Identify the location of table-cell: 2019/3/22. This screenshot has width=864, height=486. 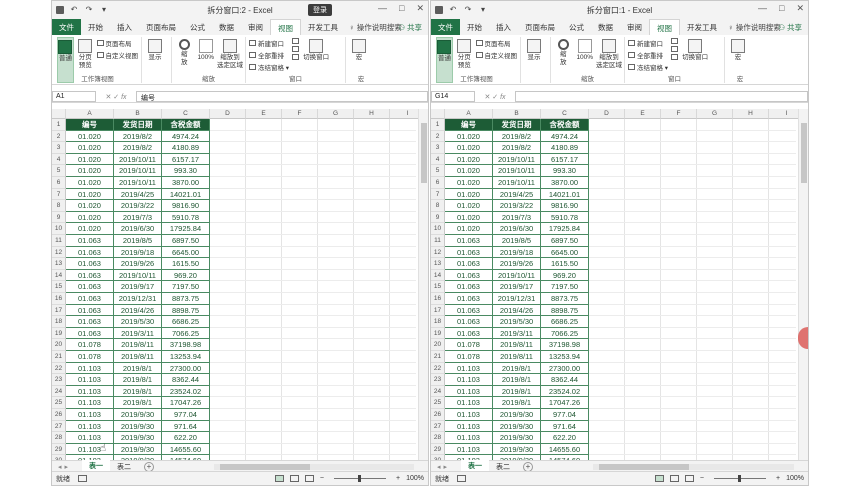
(517, 206).